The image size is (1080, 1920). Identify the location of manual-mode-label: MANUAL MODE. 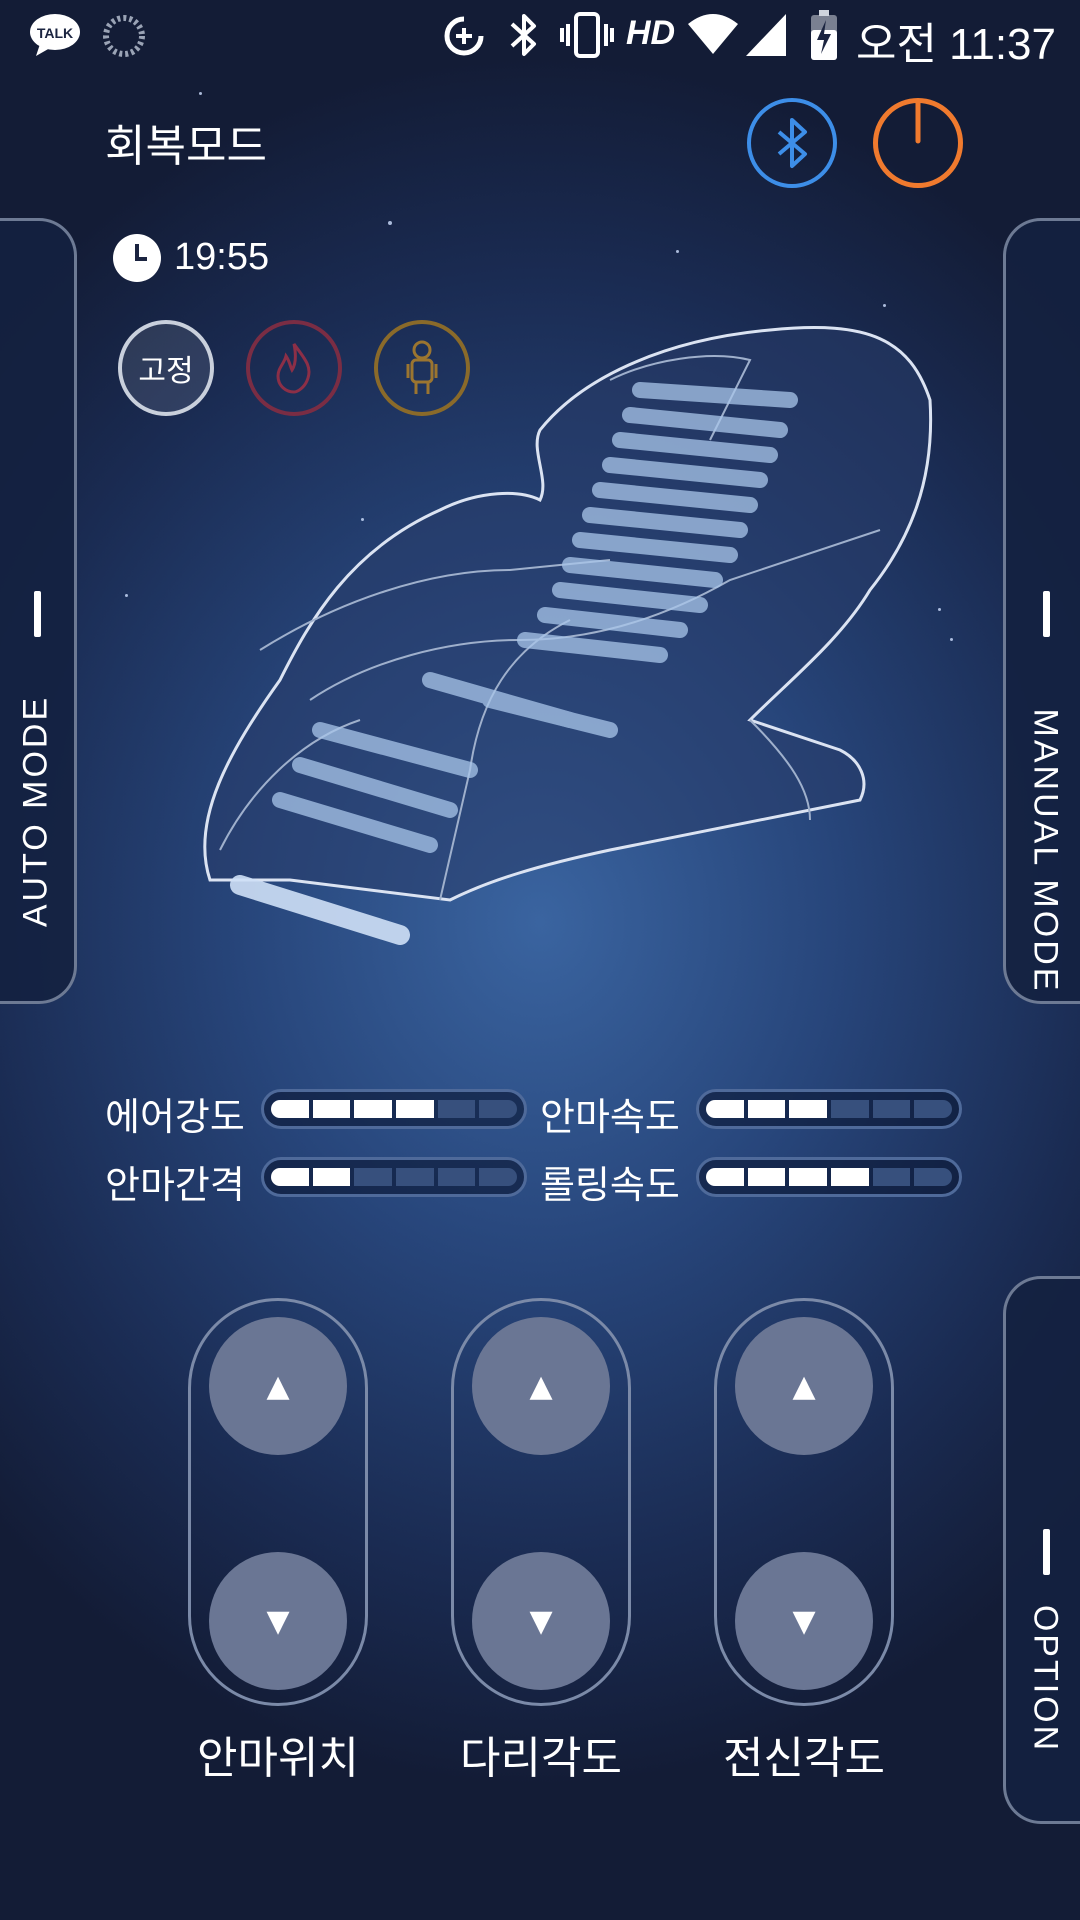
(1045, 851).